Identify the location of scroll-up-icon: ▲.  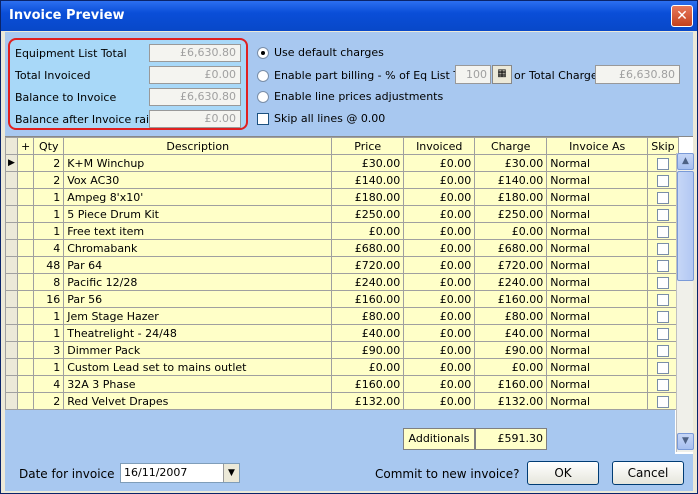
(685, 161).